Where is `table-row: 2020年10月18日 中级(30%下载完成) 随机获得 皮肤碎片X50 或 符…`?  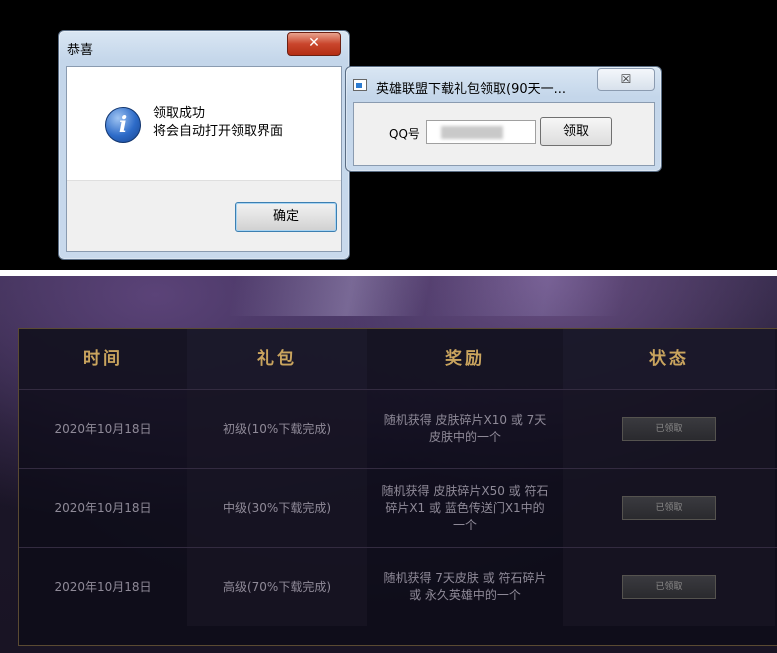
table-row: 2020年10月18日 中级(30%下载完成) 随机获得 皮肤碎片X50 或 符… is located at coordinates (398, 507).